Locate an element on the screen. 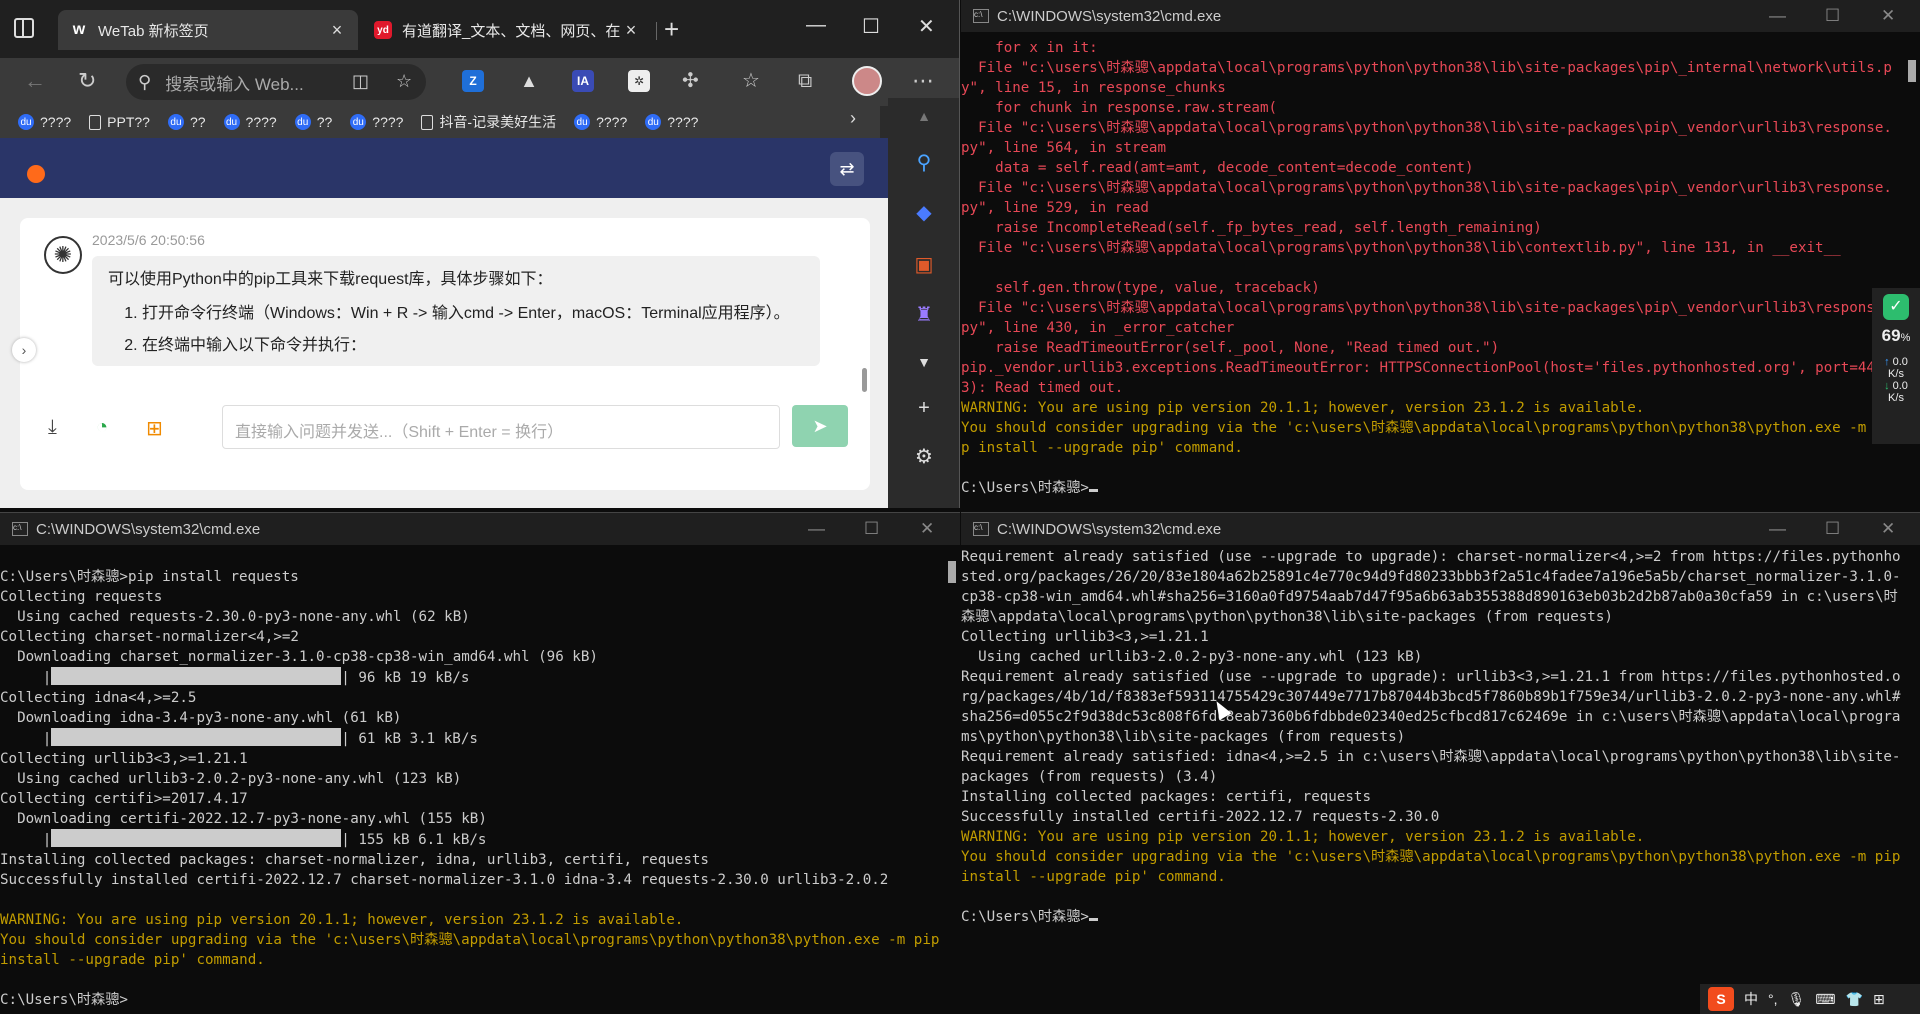 The height and width of the screenshot is (1014, 1920). sidebar-games-icon: ♜ is located at coordinates (924, 314).